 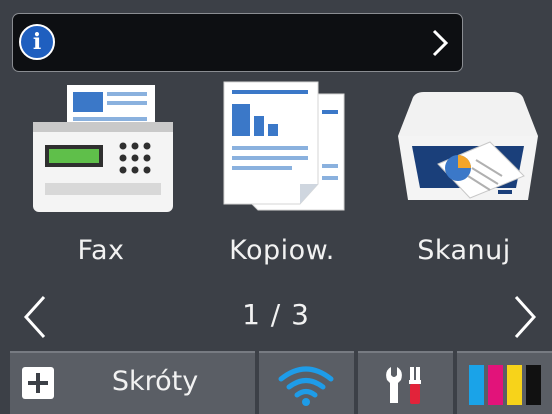 What do you see at coordinates (38, 383) in the screenshot?
I see `plus-icon` at bounding box center [38, 383].